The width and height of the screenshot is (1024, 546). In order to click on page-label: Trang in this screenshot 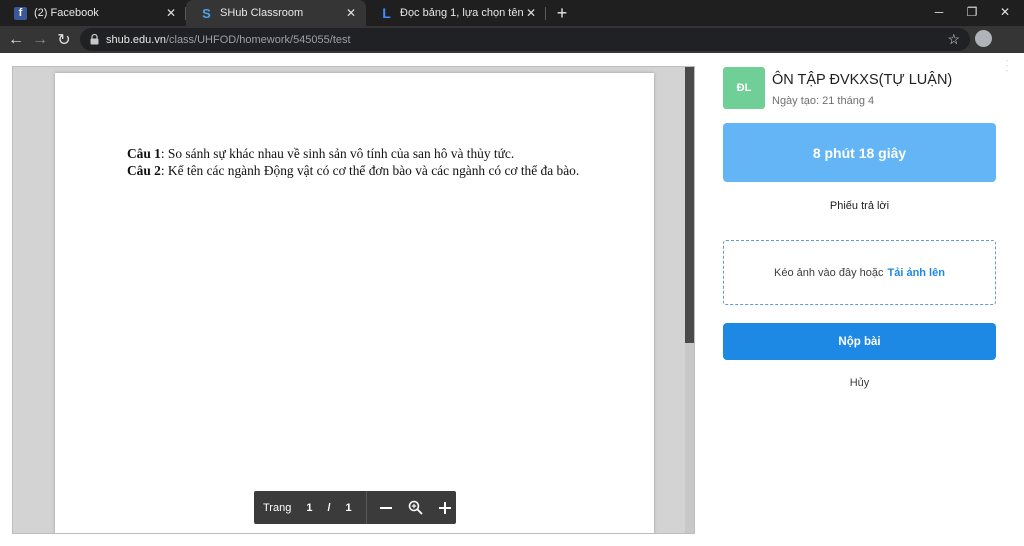, I will do `click(277, 507)`.